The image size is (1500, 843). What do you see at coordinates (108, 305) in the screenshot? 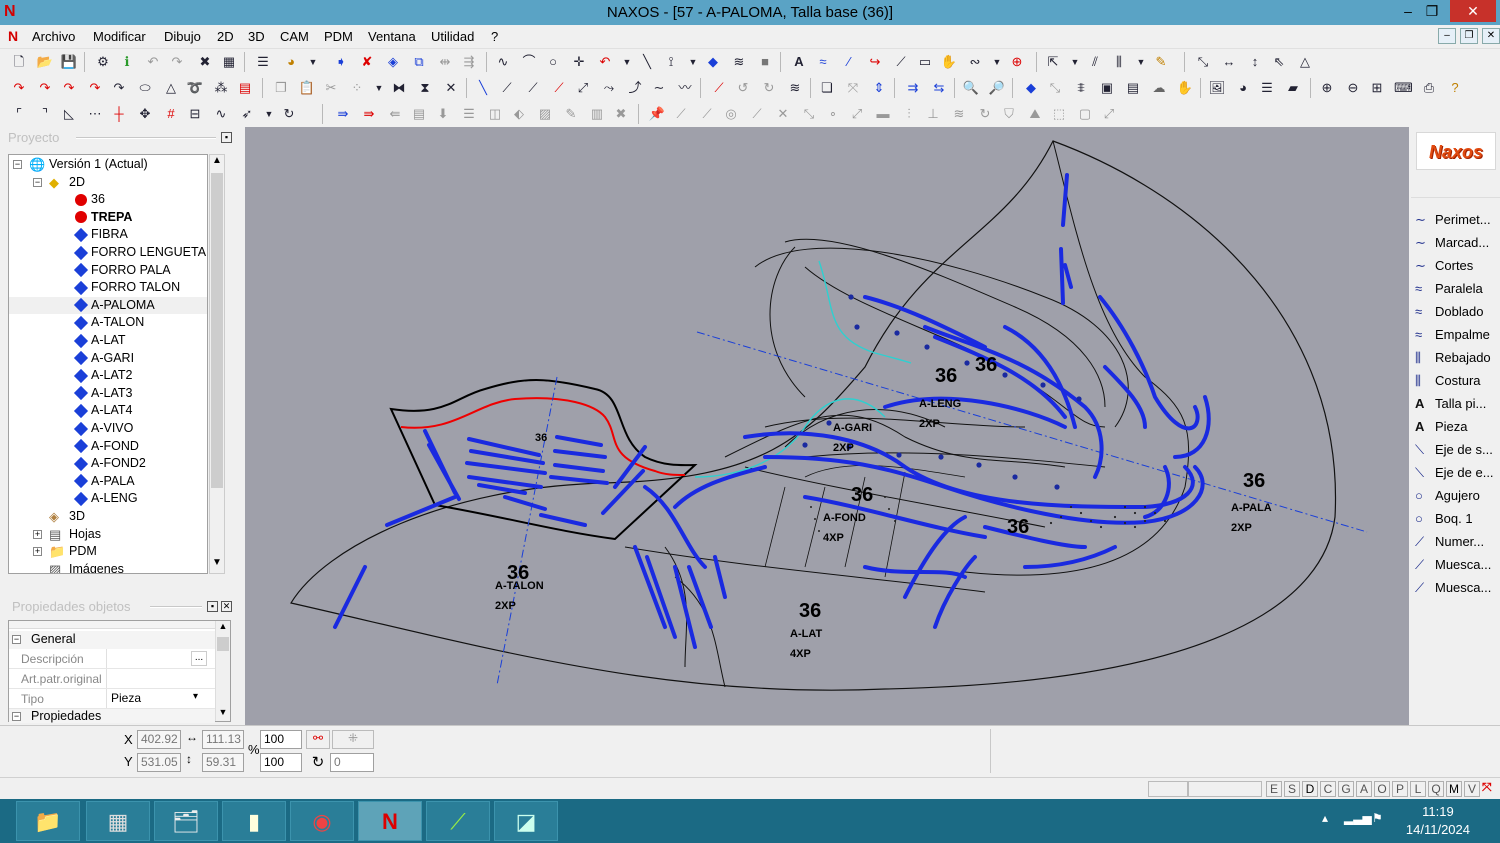
I see `tree-item: A-PALOMA` at bounding box center [108, 305].